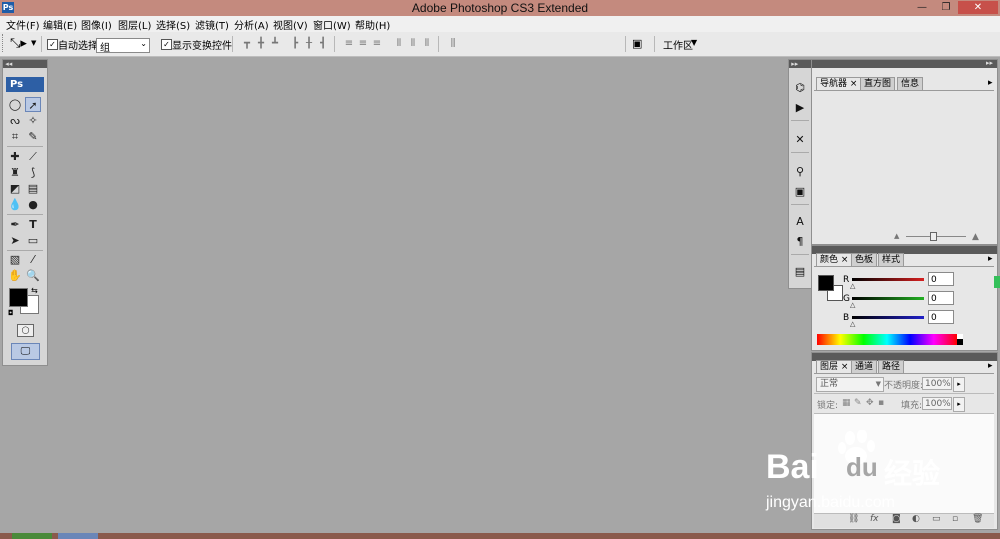 This screenshot has width=1000, height=539. Describe the element at coordinates (888, 317) in the screenshot. I see `blue-slider` at that location.